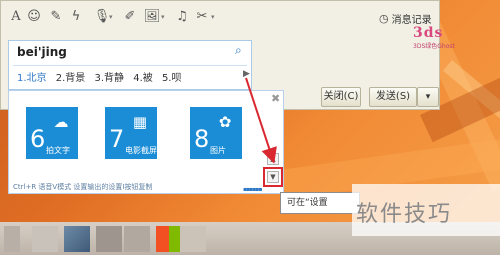 This screenshot has width=500, height=255. I want to click on ime-candidate-window: bei'jing ⌕ 1.北京 2.背景 3.背静 4.被 5.呗 ▶, so click(130, 65).